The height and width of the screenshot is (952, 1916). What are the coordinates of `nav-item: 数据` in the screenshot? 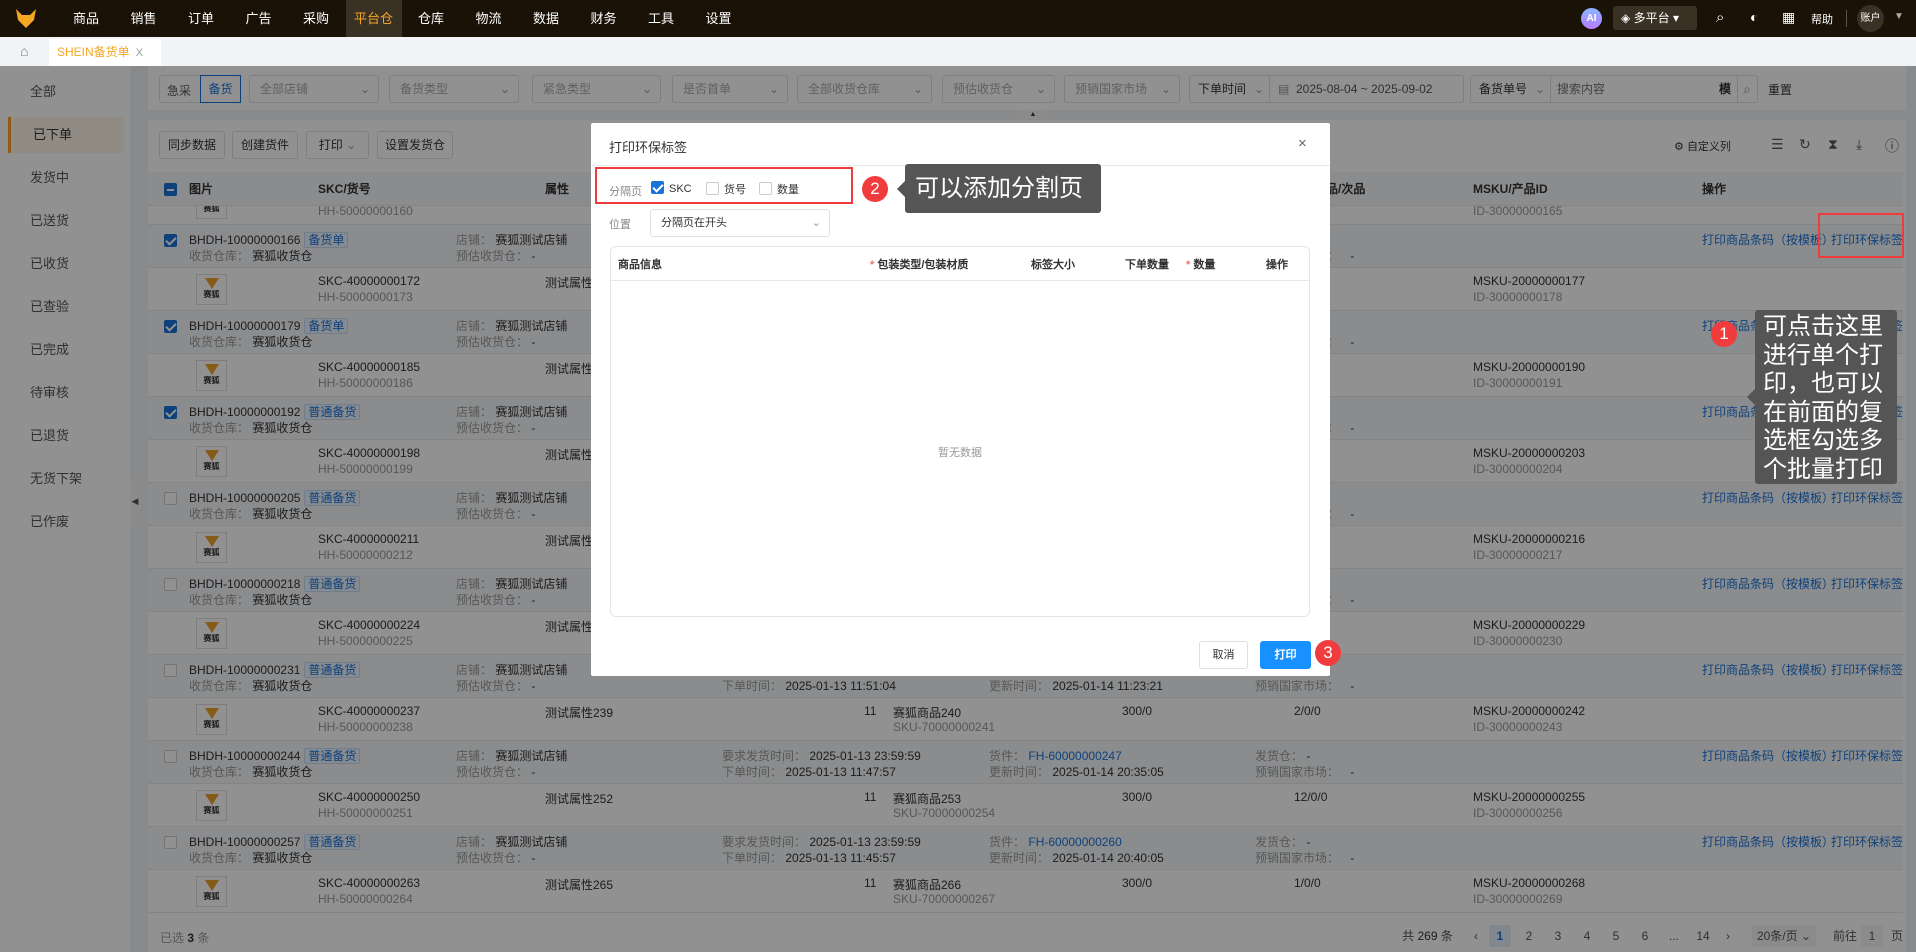 It's located at (546, 18).